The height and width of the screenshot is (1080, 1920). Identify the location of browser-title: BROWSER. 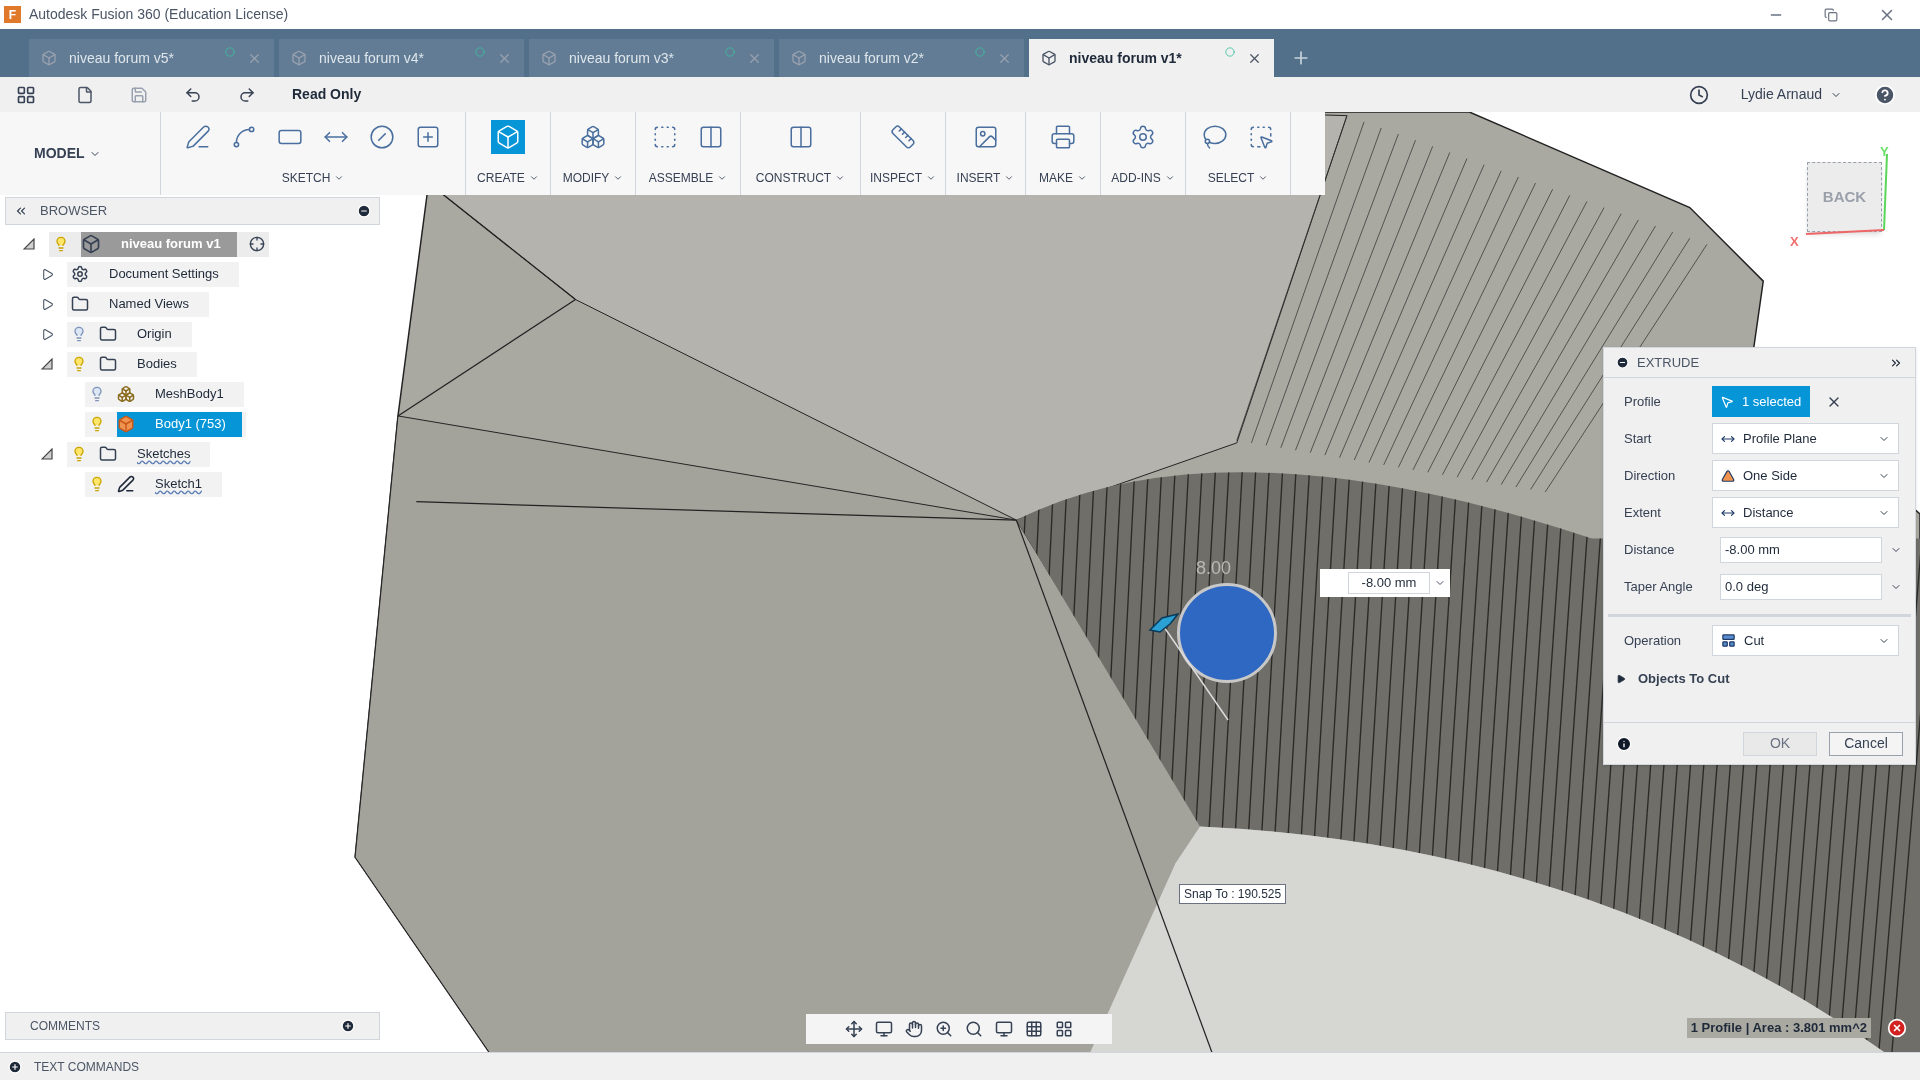
(74, 211).